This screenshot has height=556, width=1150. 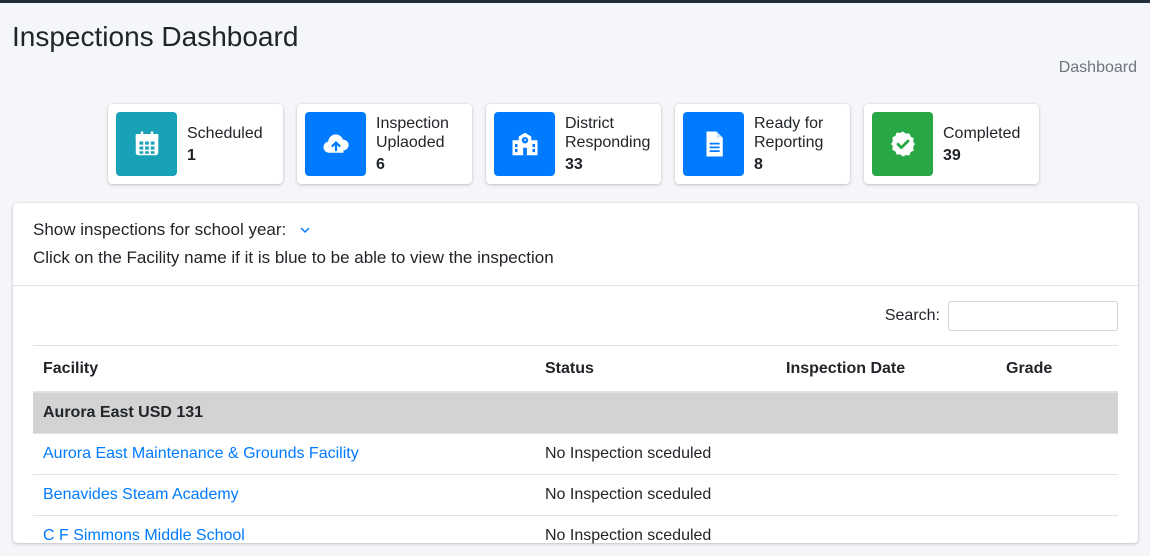 I want to click on column-header-inspection-date: Inspection Date, so click(x=886, y=369).